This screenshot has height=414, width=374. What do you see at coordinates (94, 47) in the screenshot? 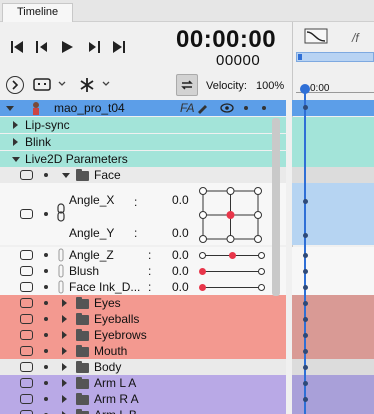
I see `next-frame-button` at bounding box center [94, 47].